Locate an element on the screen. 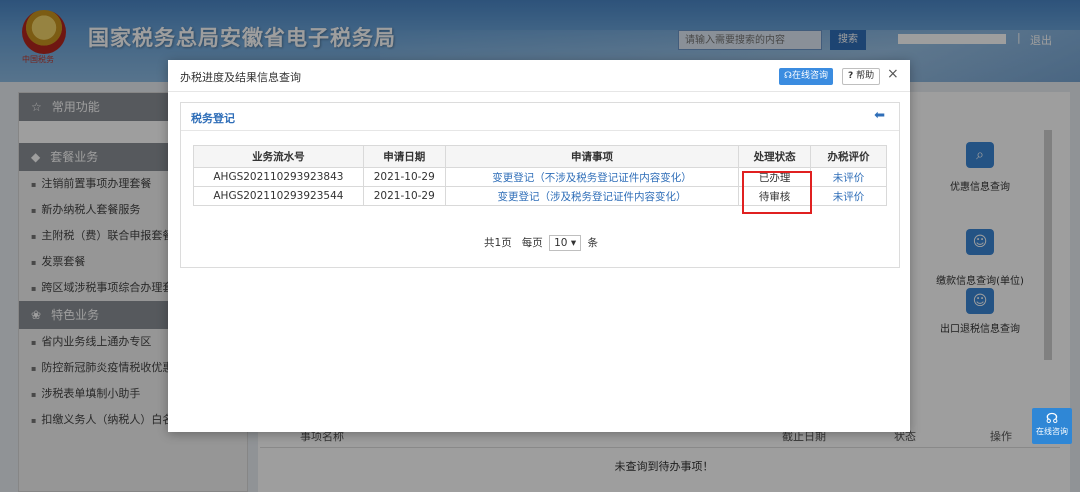 The image size is (1080, 492). floating-consult-button: ☊ 在线咨询 is located at coordinates (1052, 426).